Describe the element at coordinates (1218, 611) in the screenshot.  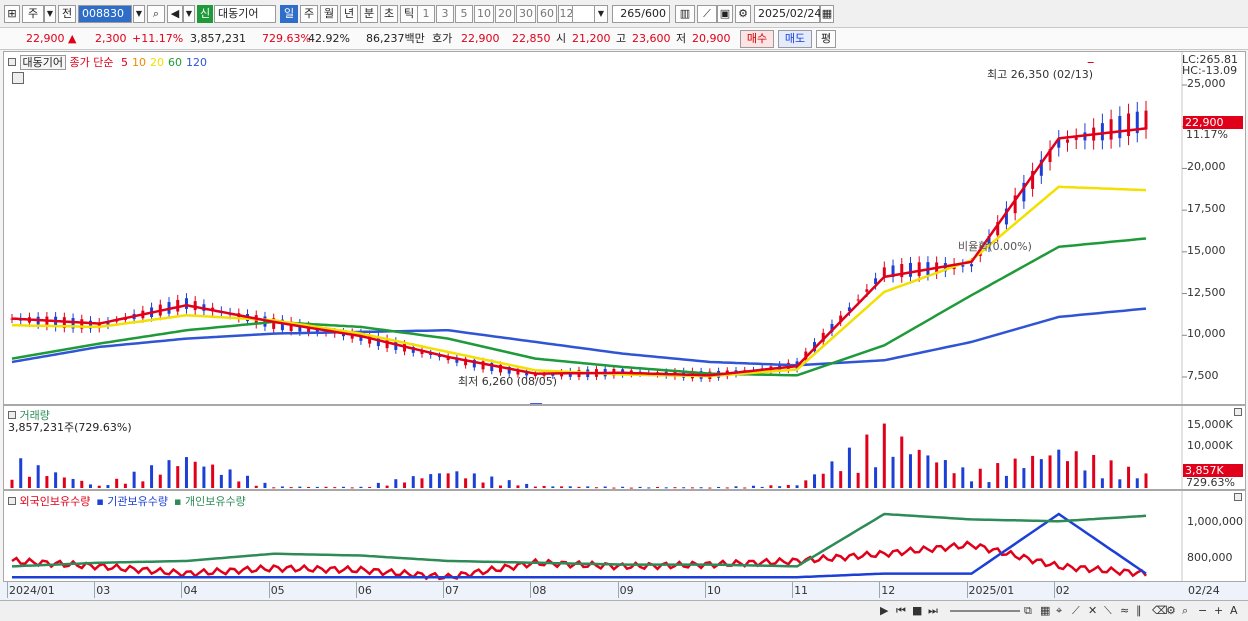
I see `zoom-in-icon: +` at that location.